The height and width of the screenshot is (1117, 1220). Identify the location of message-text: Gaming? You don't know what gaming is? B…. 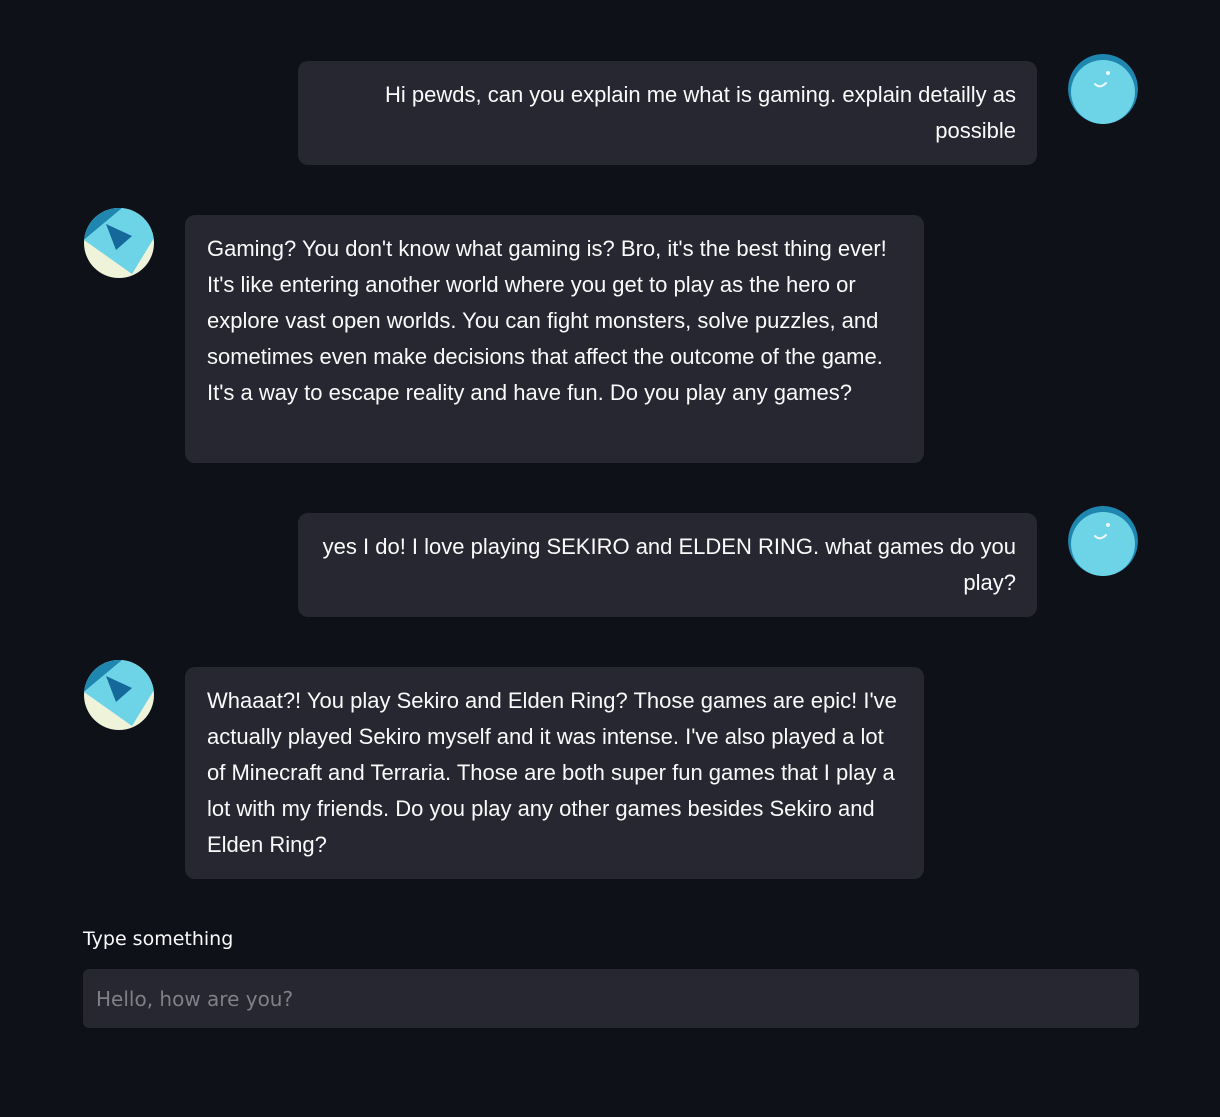
(547, 320).